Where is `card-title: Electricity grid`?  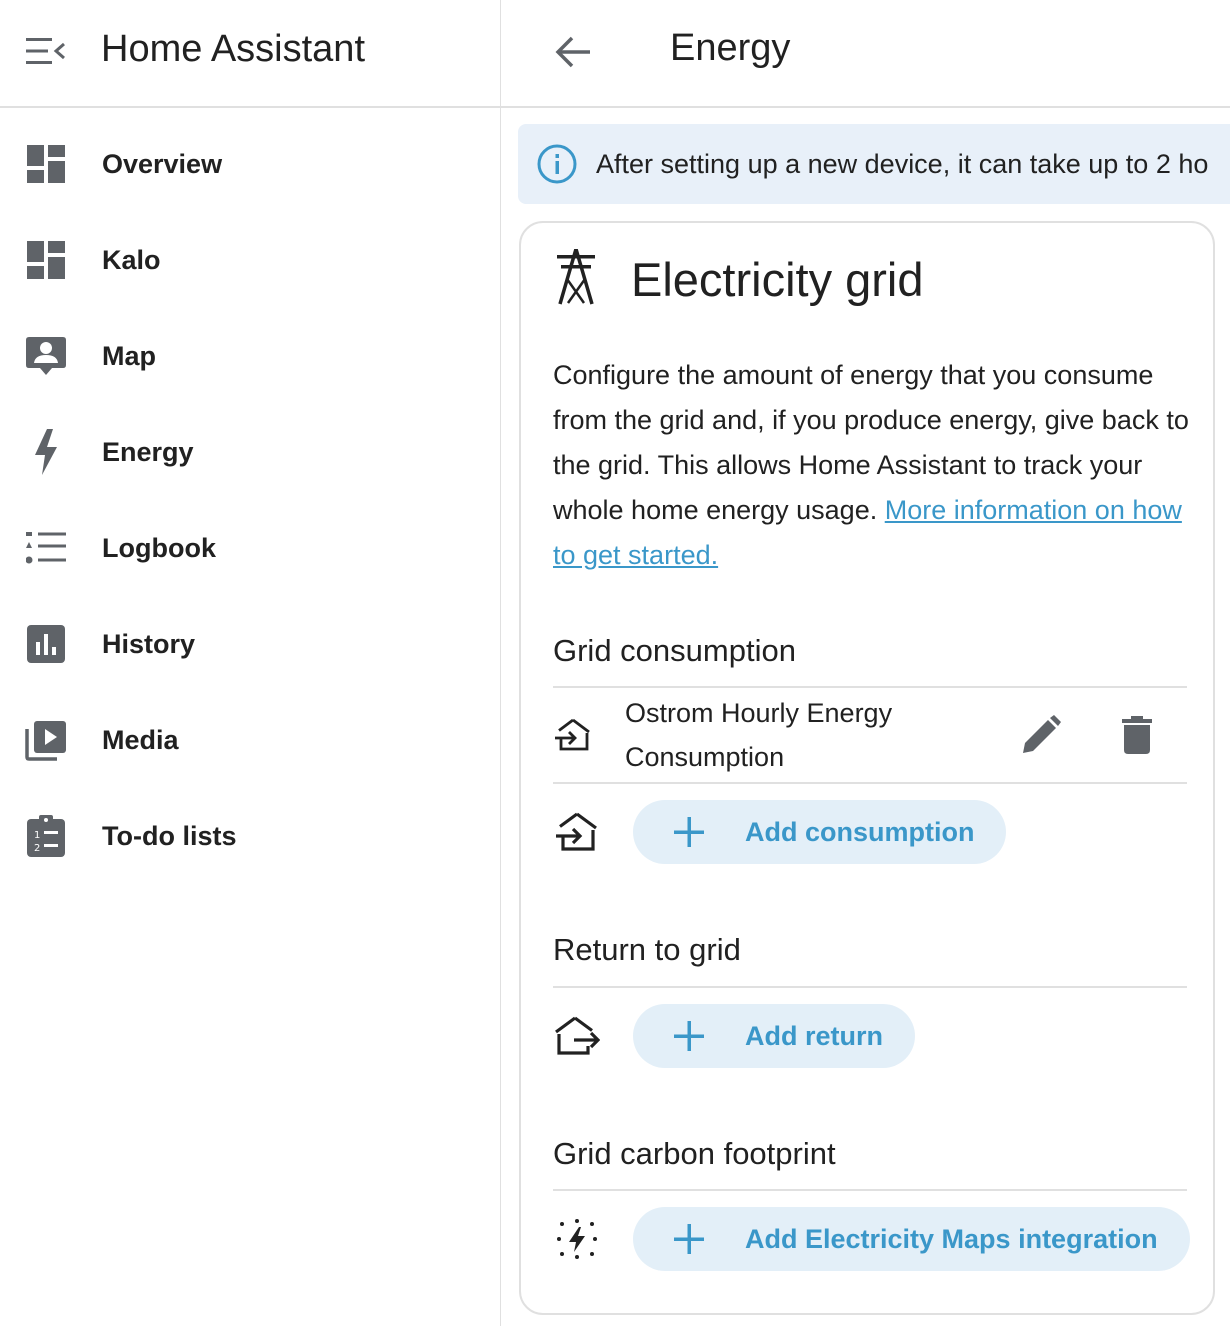 card-title: Electricity grid is located at coordinates (777, 279).